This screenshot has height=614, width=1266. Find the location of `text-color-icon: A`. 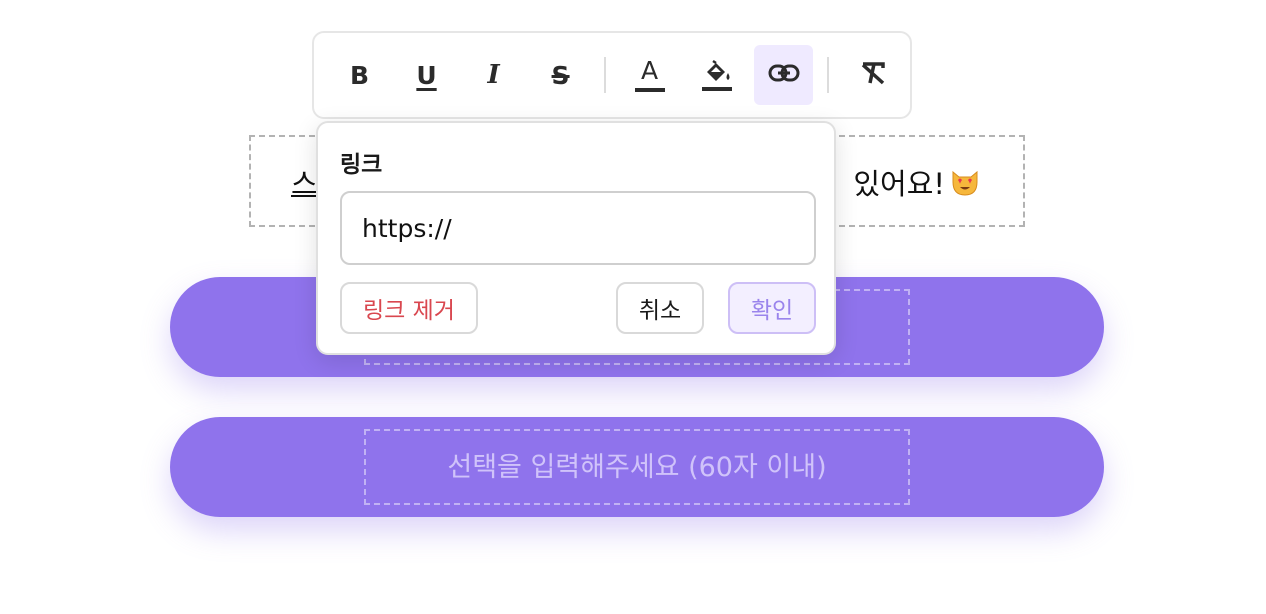

text-color-icon: A is located at coordinates (649, 74).